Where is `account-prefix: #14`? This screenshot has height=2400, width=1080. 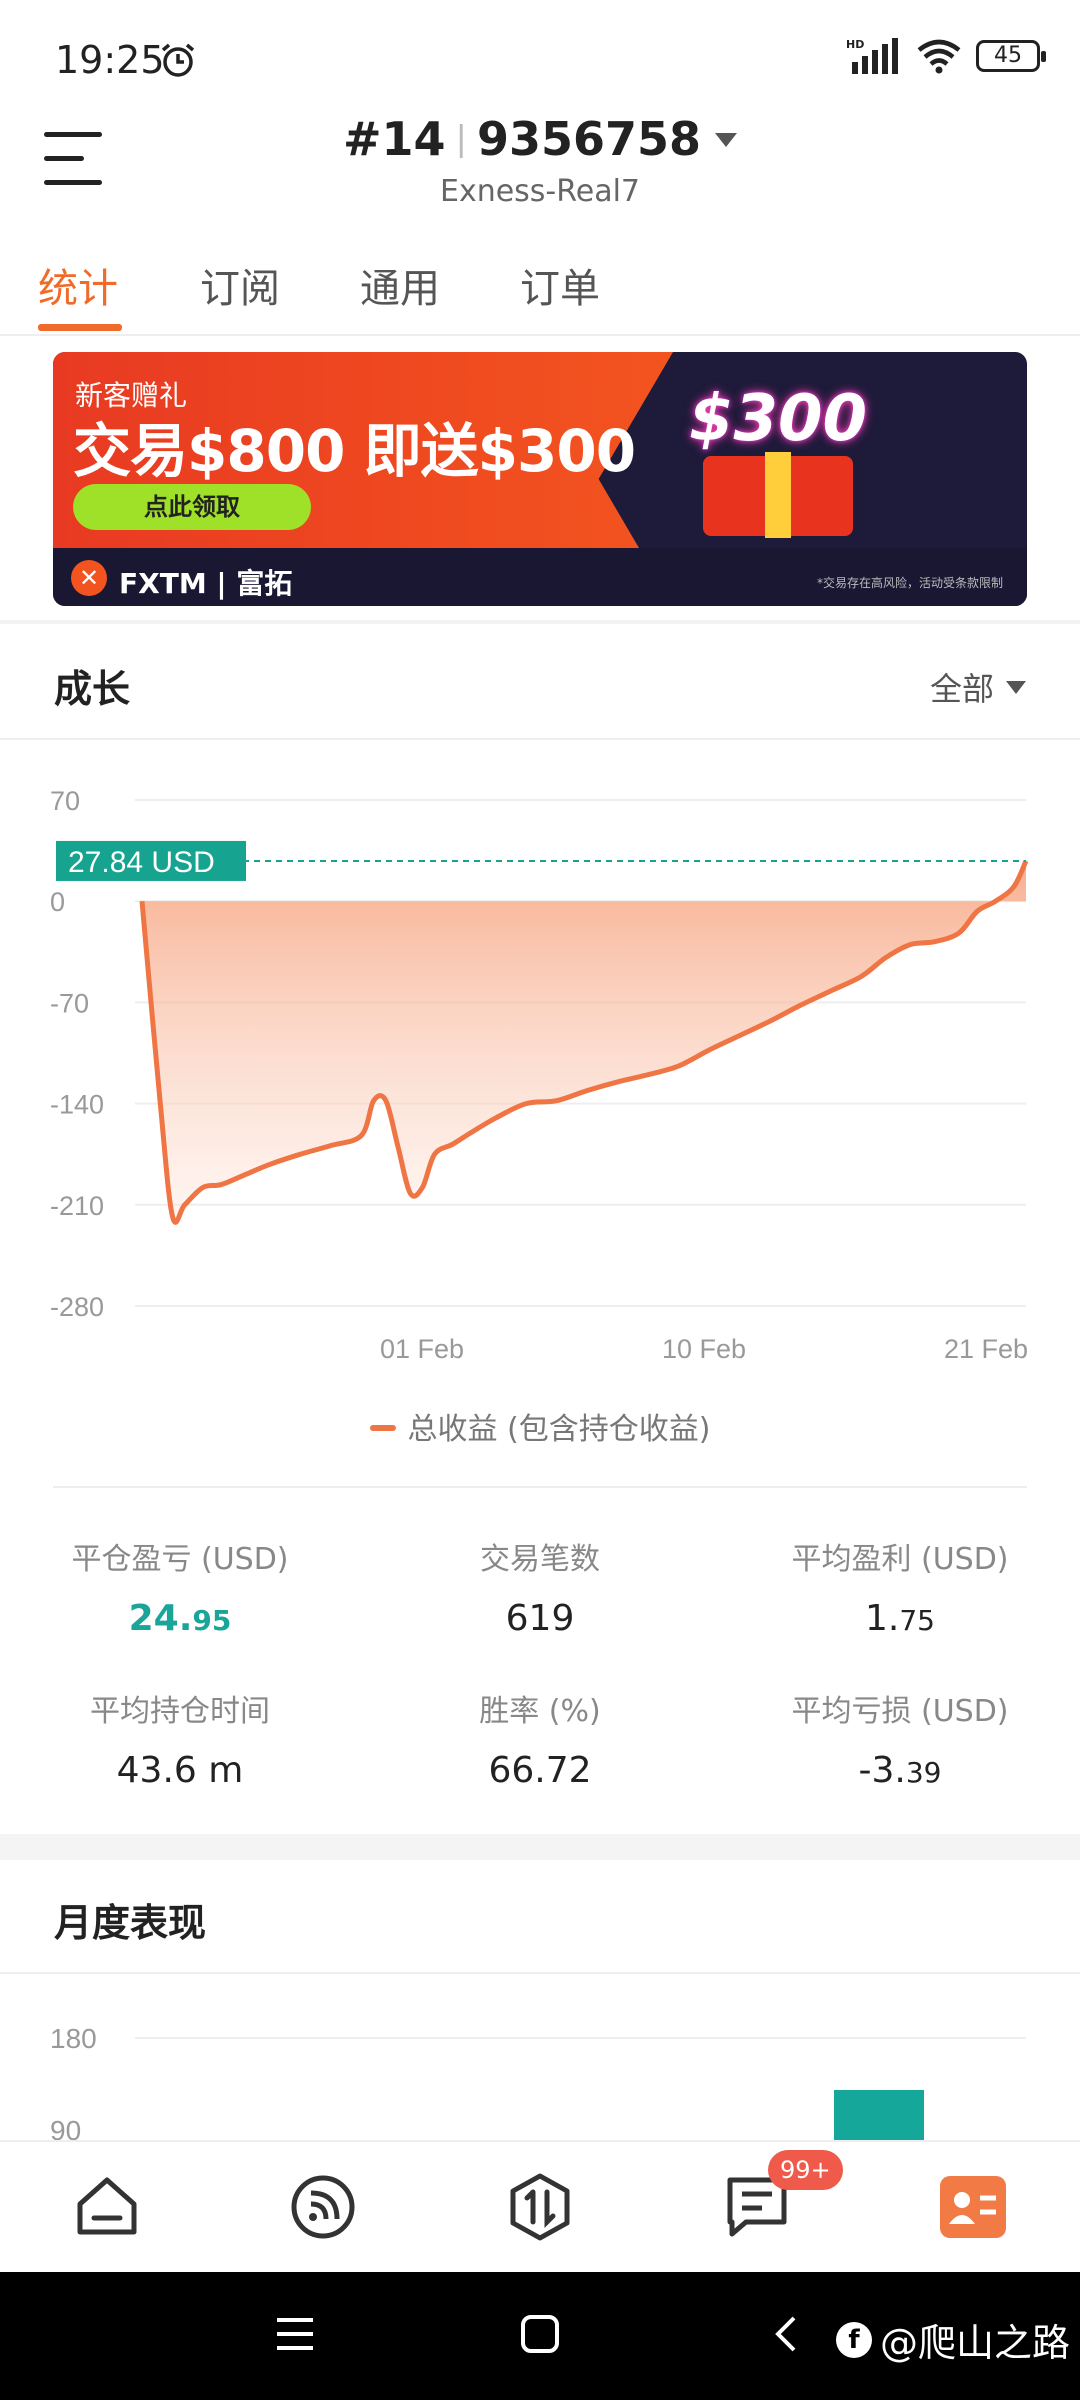 account-prefix: #14 is located at coordinates (394, 139).